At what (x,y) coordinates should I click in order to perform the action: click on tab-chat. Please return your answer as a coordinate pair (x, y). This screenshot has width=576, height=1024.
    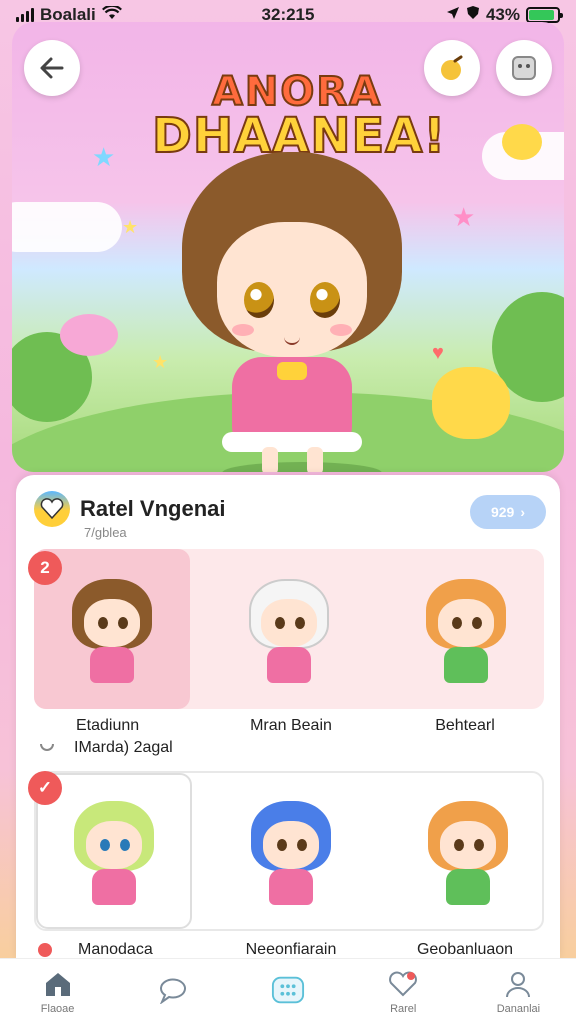
    Looking at the image, I should click on (172, 991).